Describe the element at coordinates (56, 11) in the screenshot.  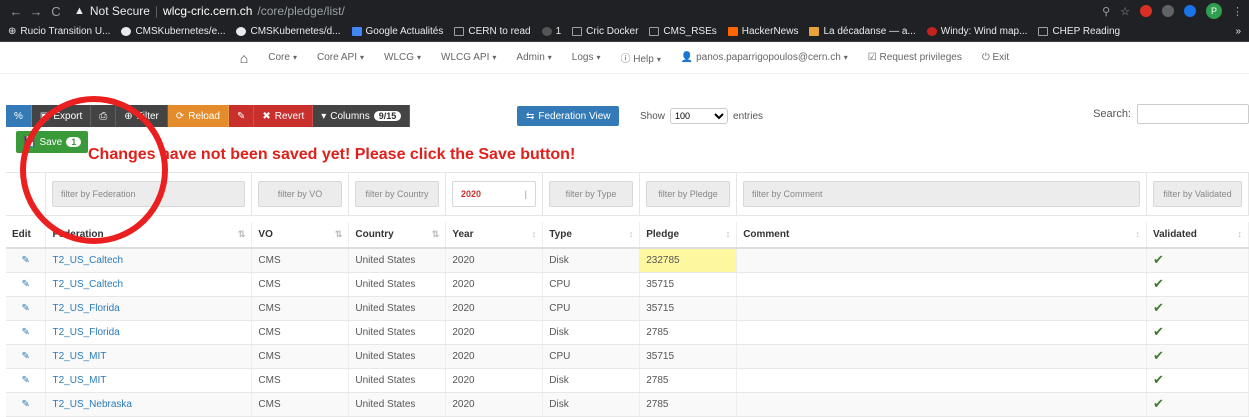
I see `reload-page-icon: C` at that location.